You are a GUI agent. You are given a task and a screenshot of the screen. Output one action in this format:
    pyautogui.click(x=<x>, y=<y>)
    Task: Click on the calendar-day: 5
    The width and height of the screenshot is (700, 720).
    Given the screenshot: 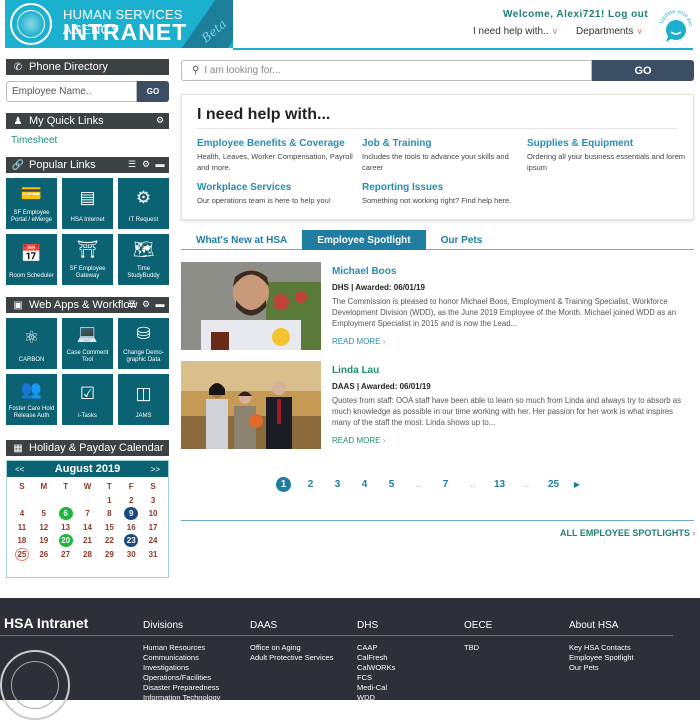 What is the action you would take?
    pyautogui.click(x=44, y=514)
    